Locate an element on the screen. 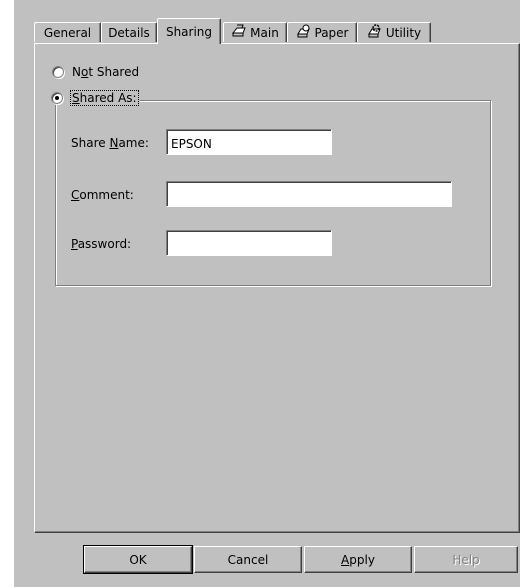 The width and height of the screenshot is (521, 587). not-shared-label: Not Shared is located at coordinates (106, 72).